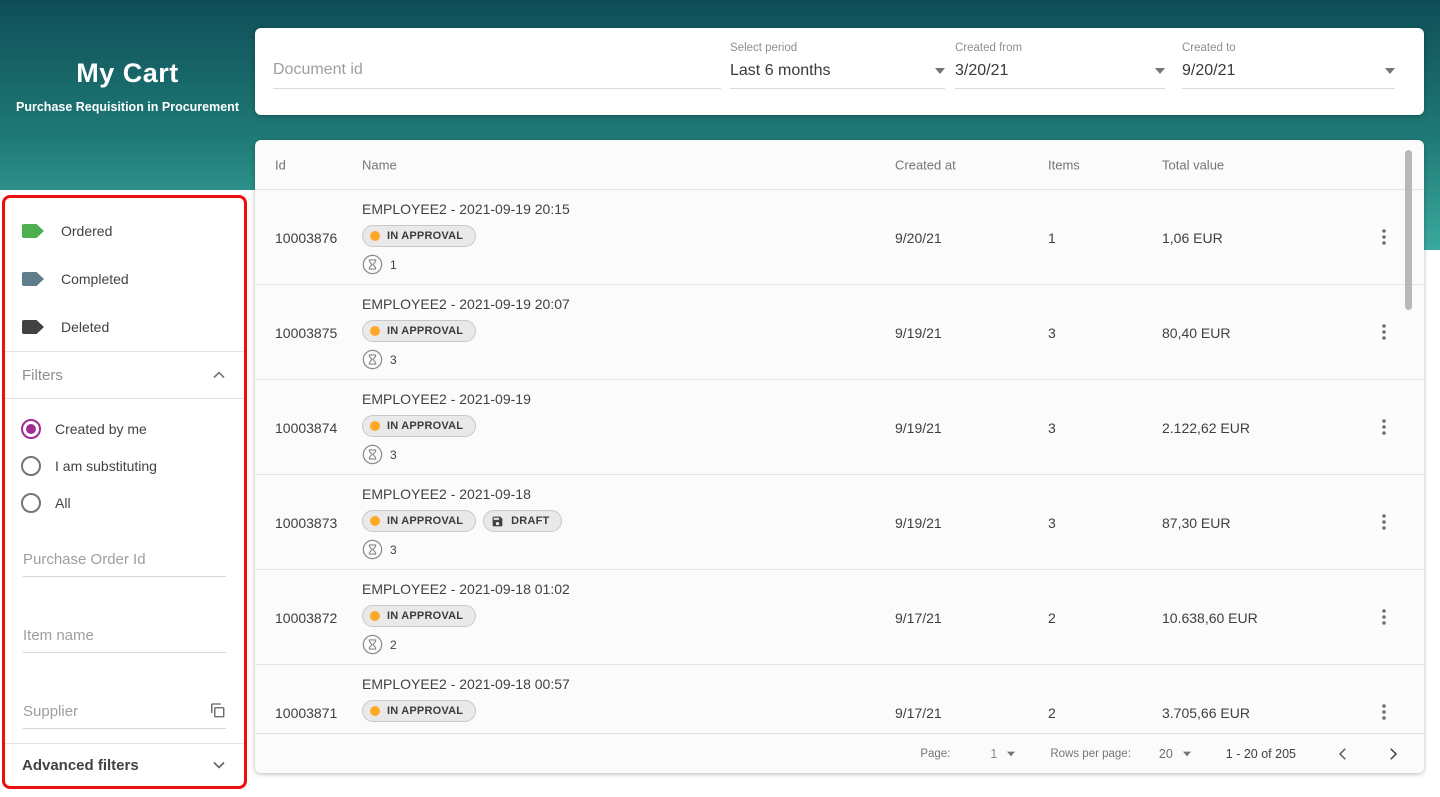 The height and width of the screenshot is (797, 1440). Describe the element at coordinates (1064, 164) in the screenshot. I see `column-header-items: Items` at that location.